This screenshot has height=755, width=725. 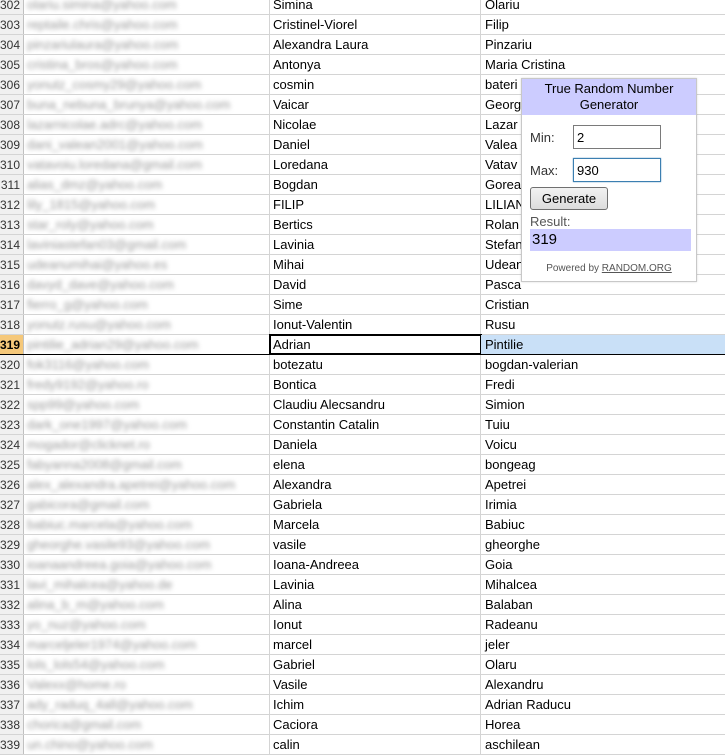 I want to click on random-org-link: RANDOM.ORG, so click(x=637, y=268).